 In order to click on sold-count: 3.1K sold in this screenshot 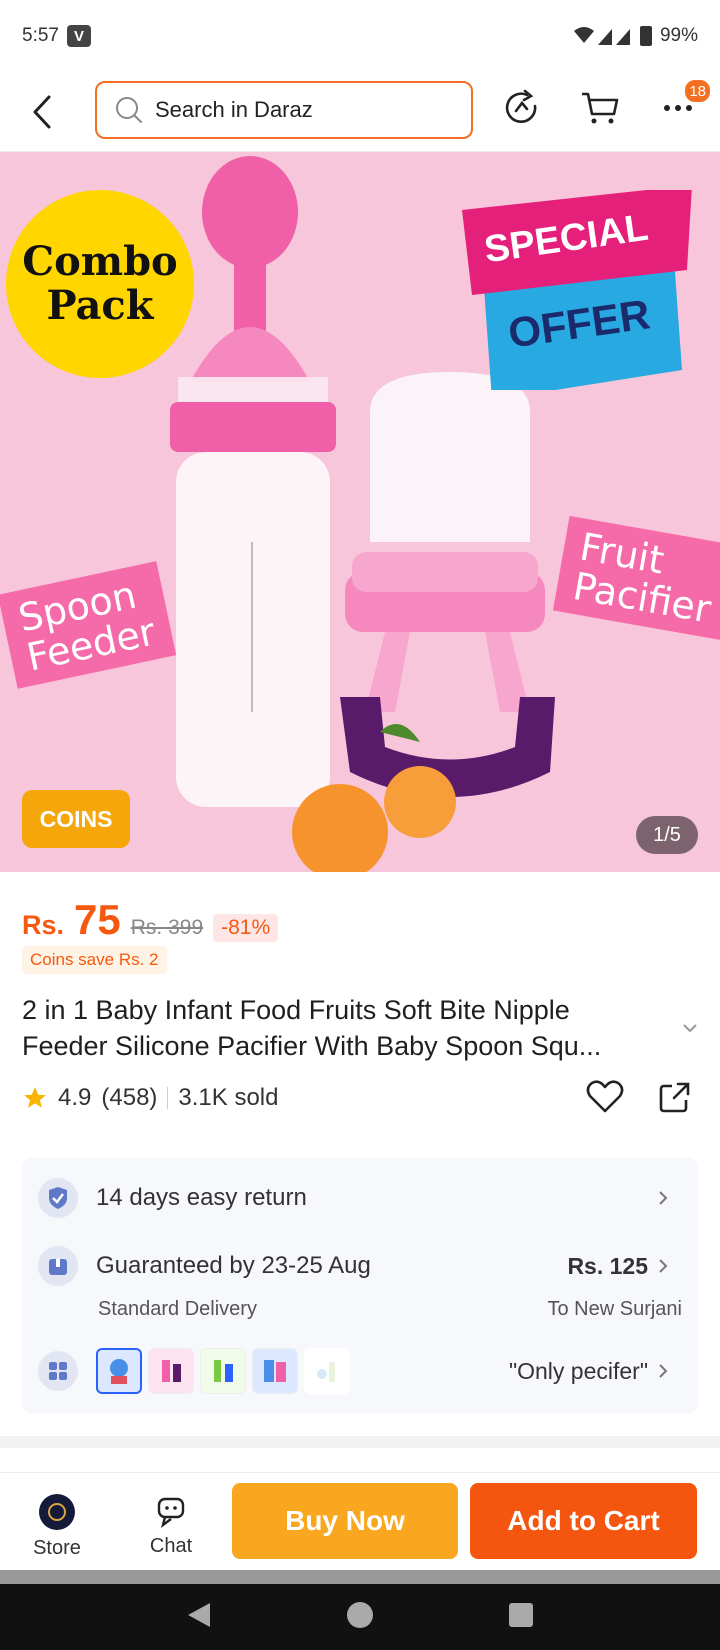, I will do `click(228, 1097)`.